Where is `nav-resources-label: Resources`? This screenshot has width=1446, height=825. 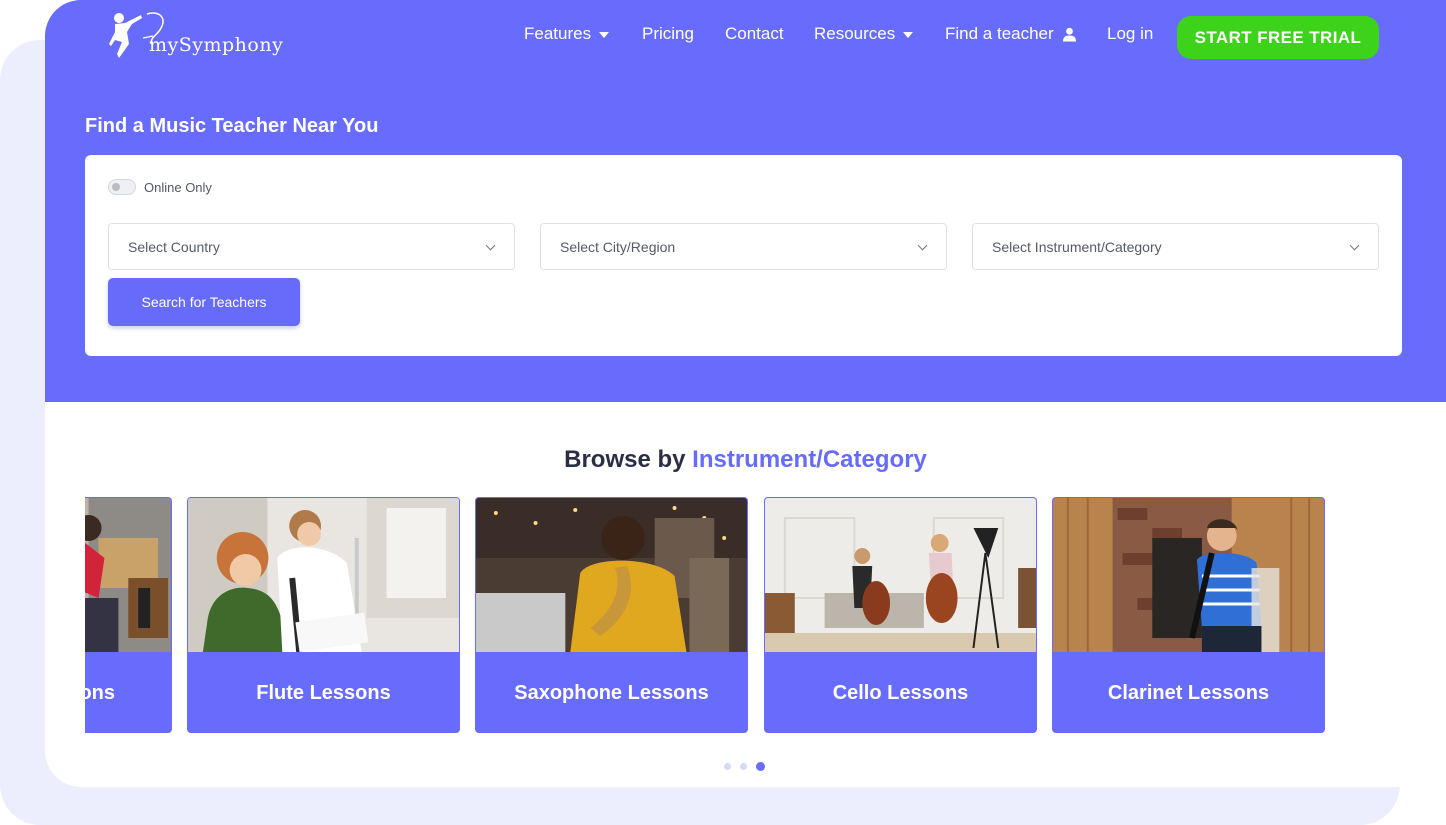
nav-resources-label: Resources is located at coordinates (855, 33).